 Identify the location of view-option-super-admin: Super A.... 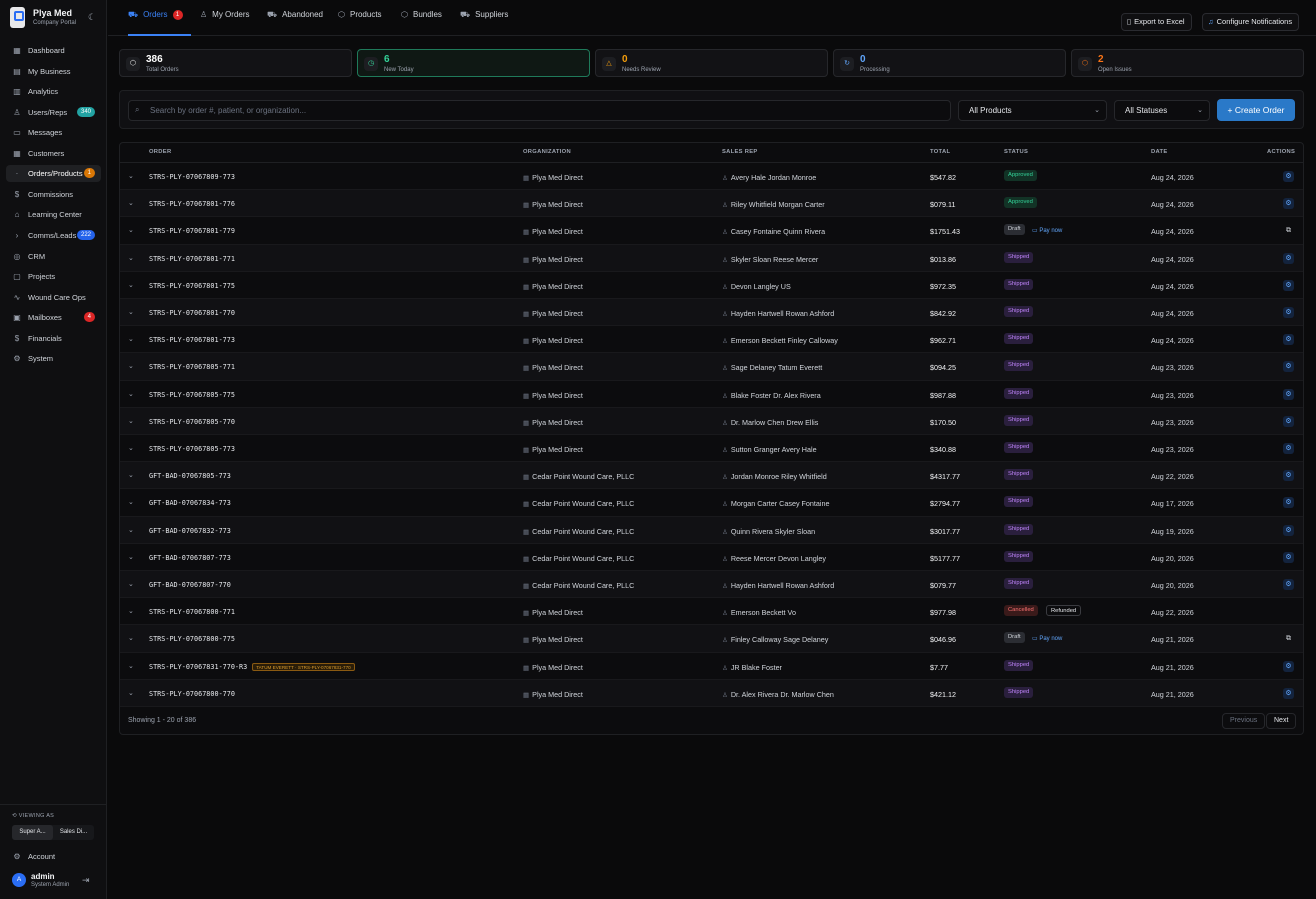
(32, 832).